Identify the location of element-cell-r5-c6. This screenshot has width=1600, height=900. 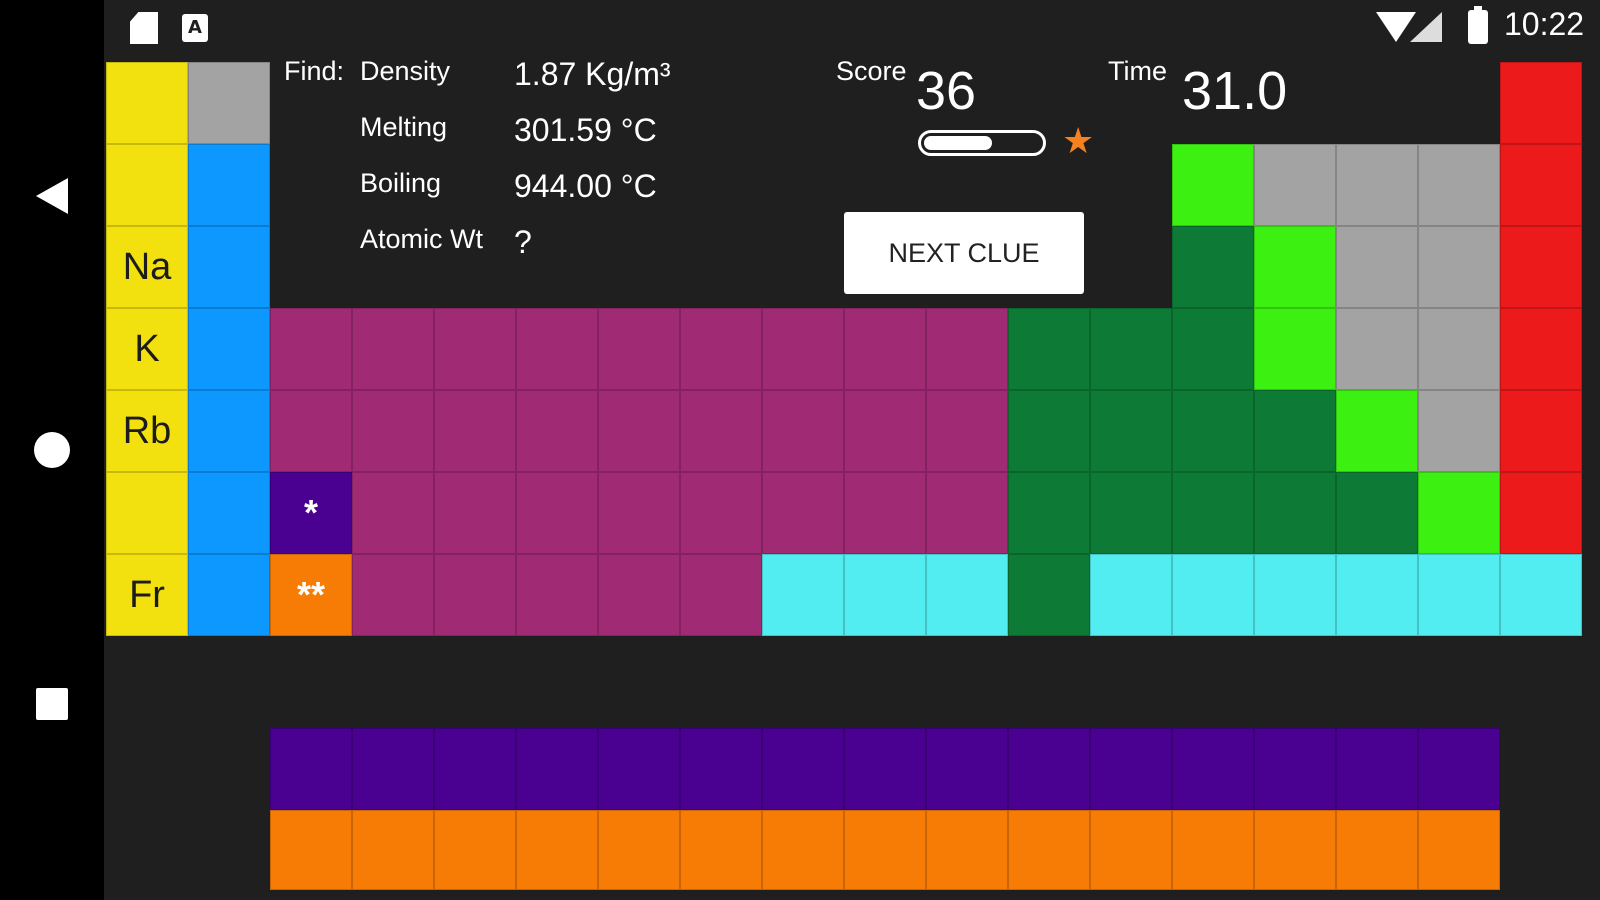
(557, 431).